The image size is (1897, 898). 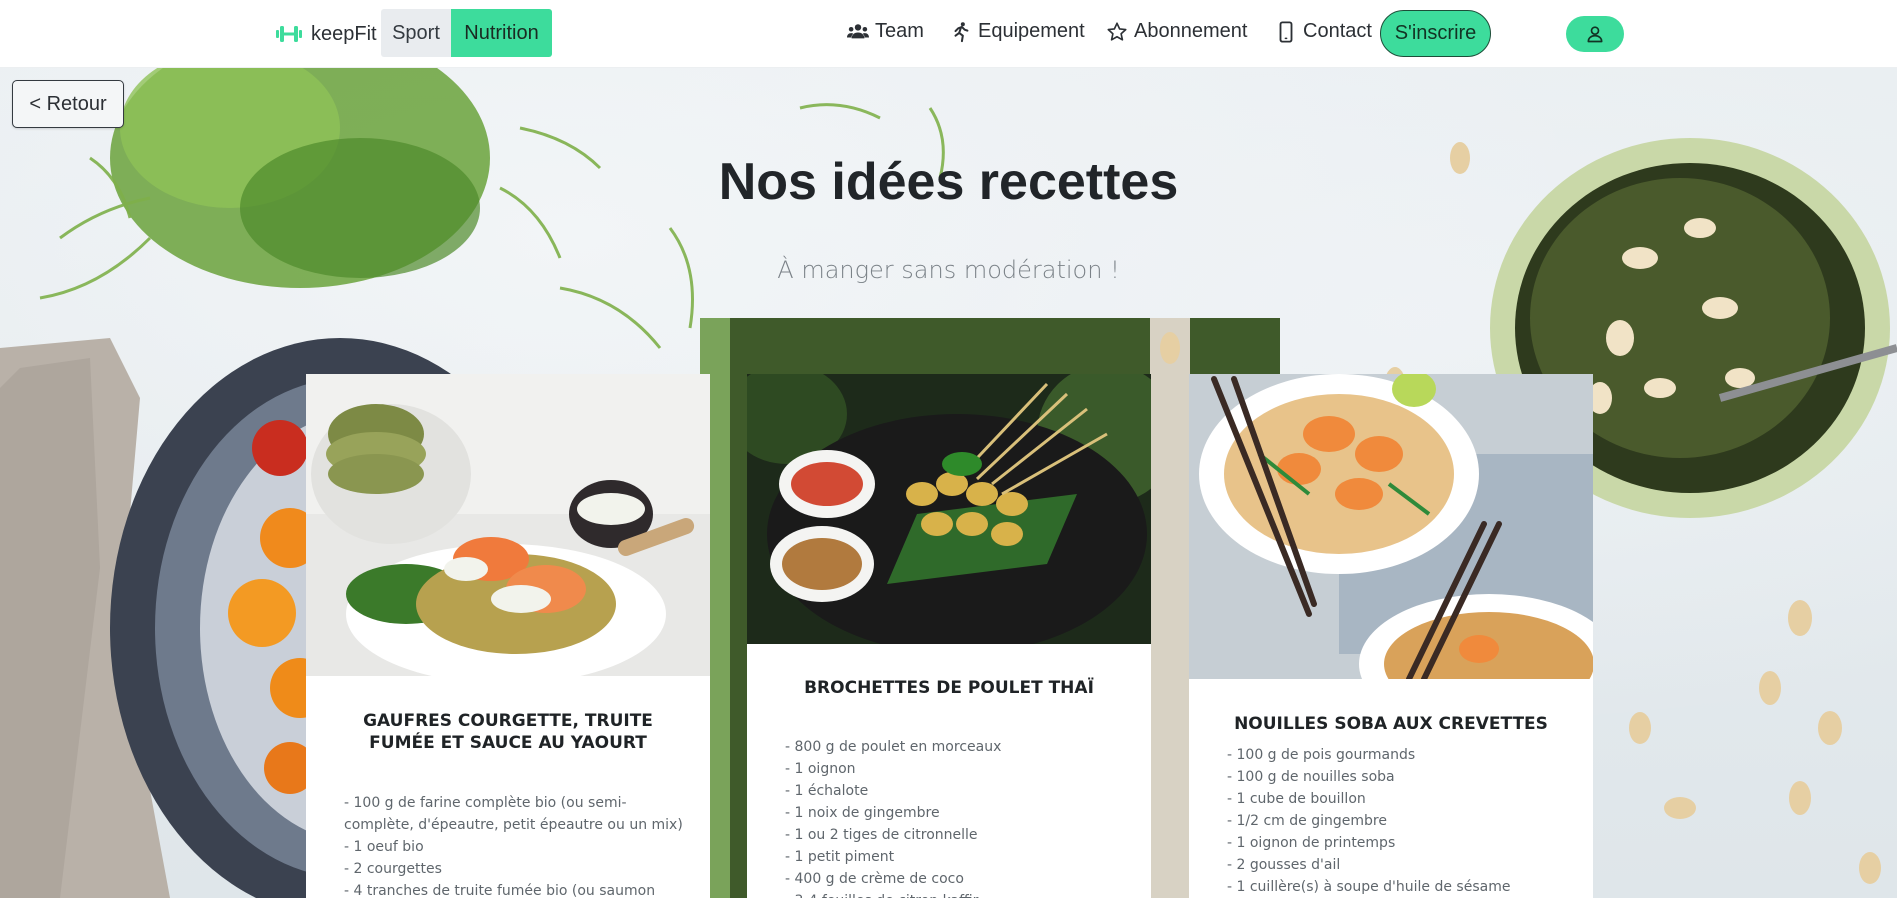 I want to click on phone-icon, so click(x=1286, y=31).